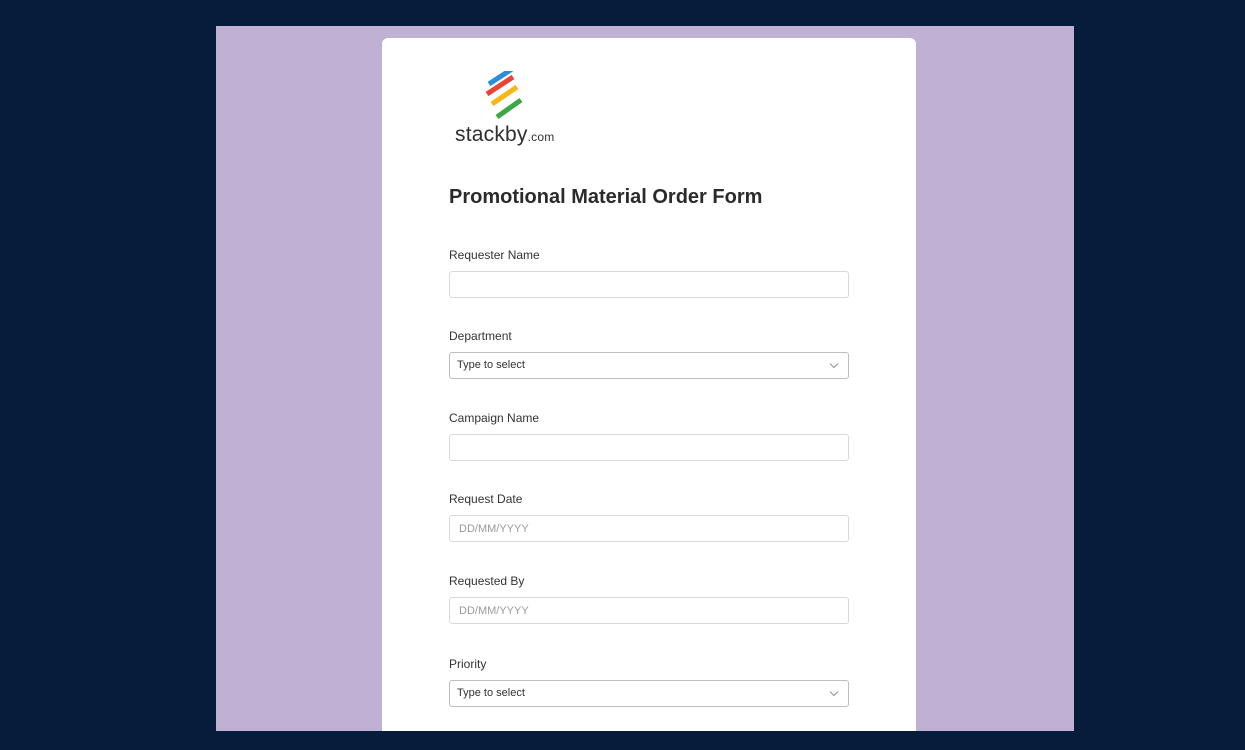 This screenshot has width=1245, height=750. Describe the element at coordinates (494, 418) in the screenshot. I see `campaign-name-label: Campaign Name` at that location.